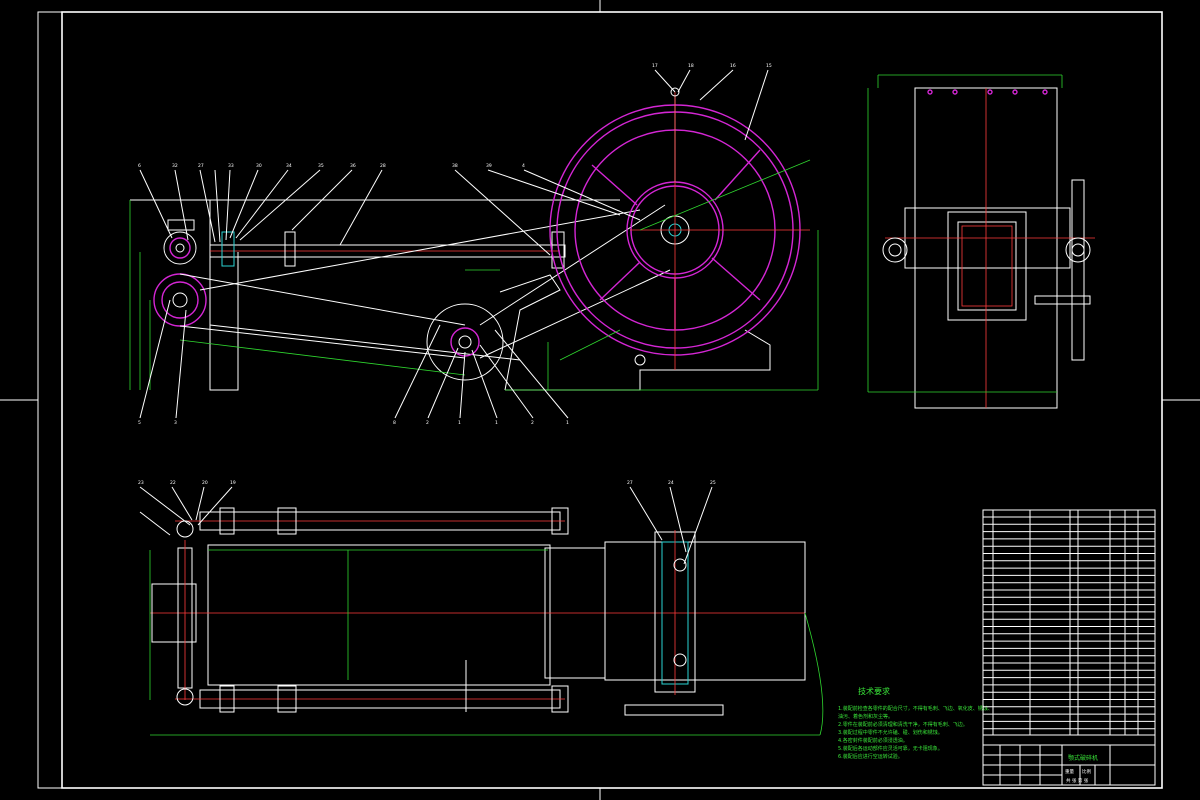 This screenshot has height=800, width=1200. I want to click on svg-text: 32, so click(175, 166).